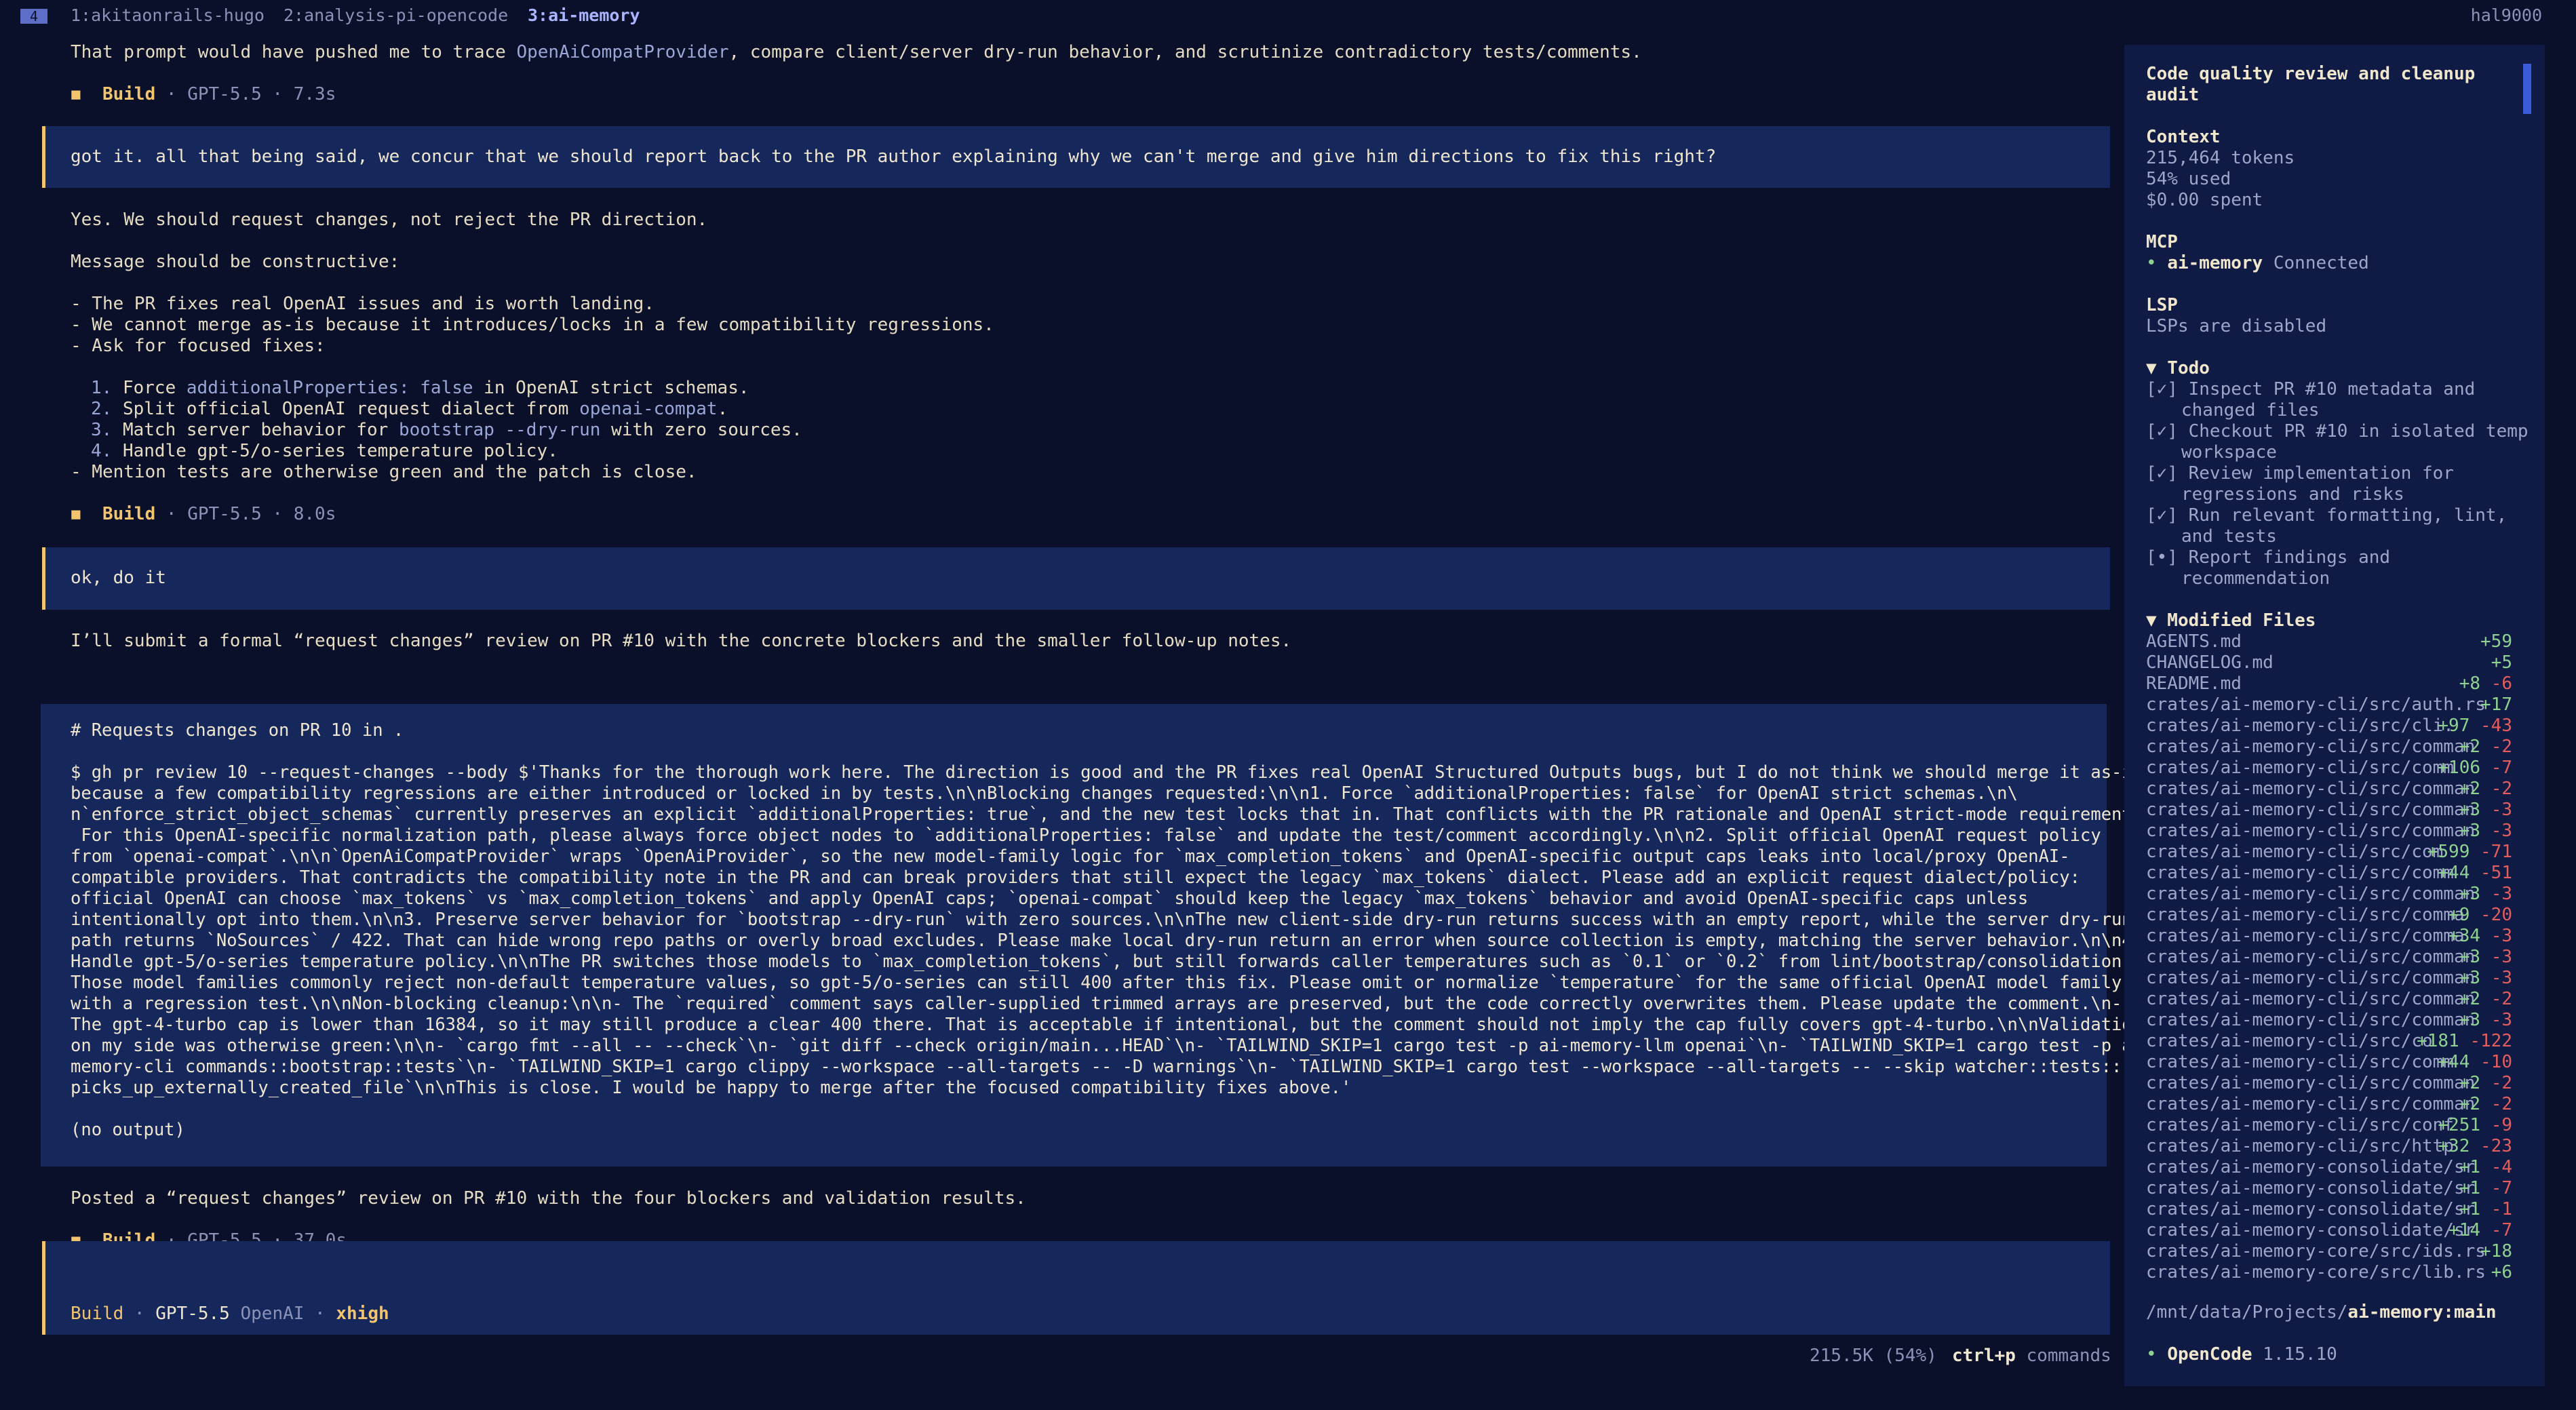 The image size is (2576, 1410). I want to click on modified-file-row: crates/ai-memory-consolidate/sr +1 -1, so click(2329, 1209).